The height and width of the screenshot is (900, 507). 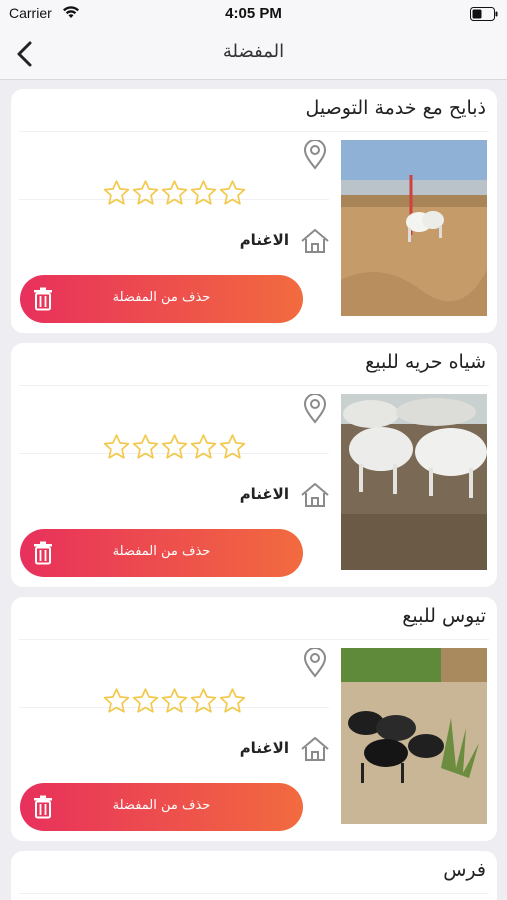 I want to click on listing-title: ذبايح مع خدمة التوصيل, so click(x=396, y=108).